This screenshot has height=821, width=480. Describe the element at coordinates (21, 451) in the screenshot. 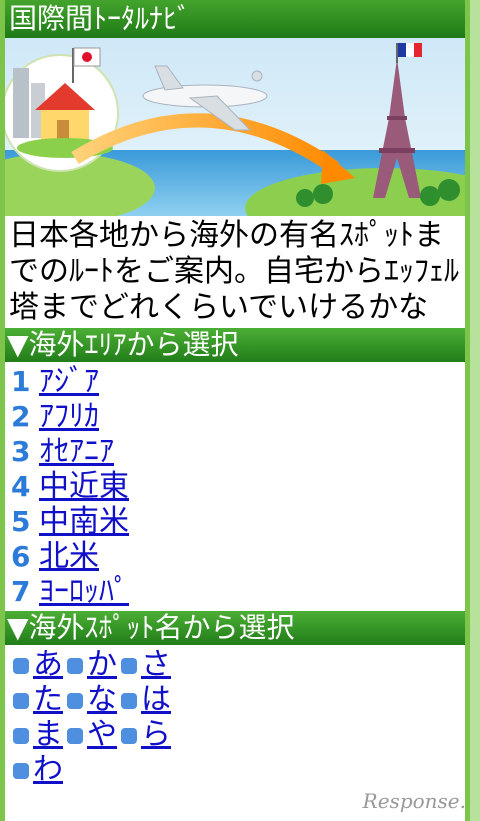

I see `region-number: 3` at that location.